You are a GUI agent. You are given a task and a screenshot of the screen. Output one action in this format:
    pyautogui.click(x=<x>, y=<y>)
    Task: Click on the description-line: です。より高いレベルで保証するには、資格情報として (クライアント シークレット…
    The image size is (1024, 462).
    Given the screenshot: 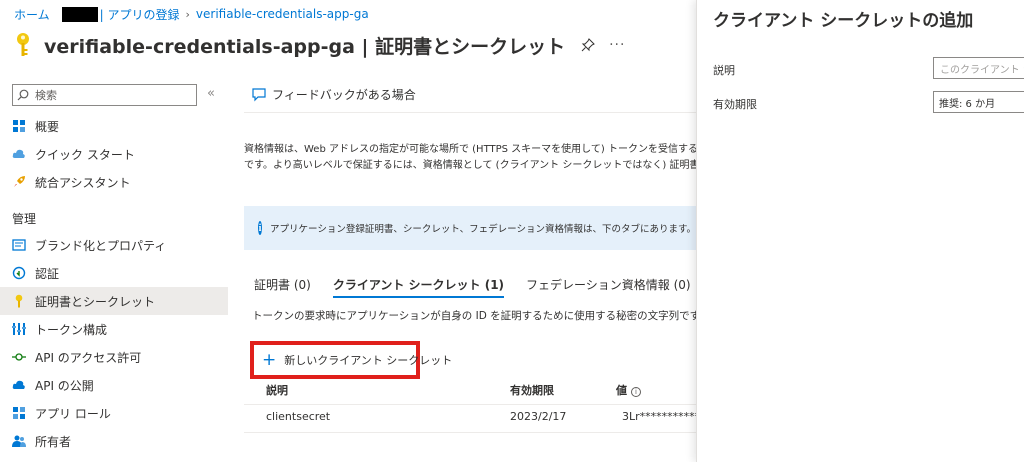 What is the action you would take?
    pyautogui.click(x=470, y=165)
    